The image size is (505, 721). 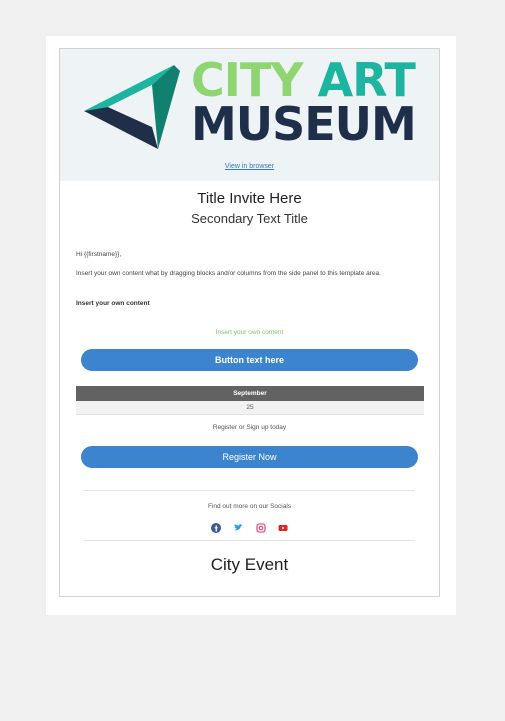 I want to click on youtube-icon, so click(x=283, y=528).